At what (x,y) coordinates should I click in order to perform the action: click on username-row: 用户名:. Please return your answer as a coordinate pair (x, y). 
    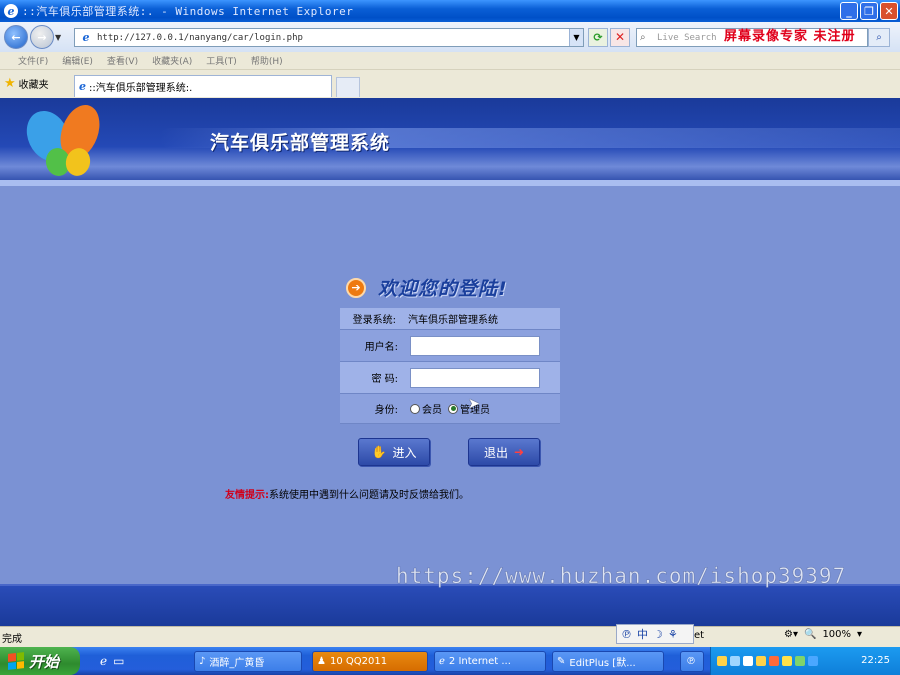
    Looking at the image, I should click on (450, 346).